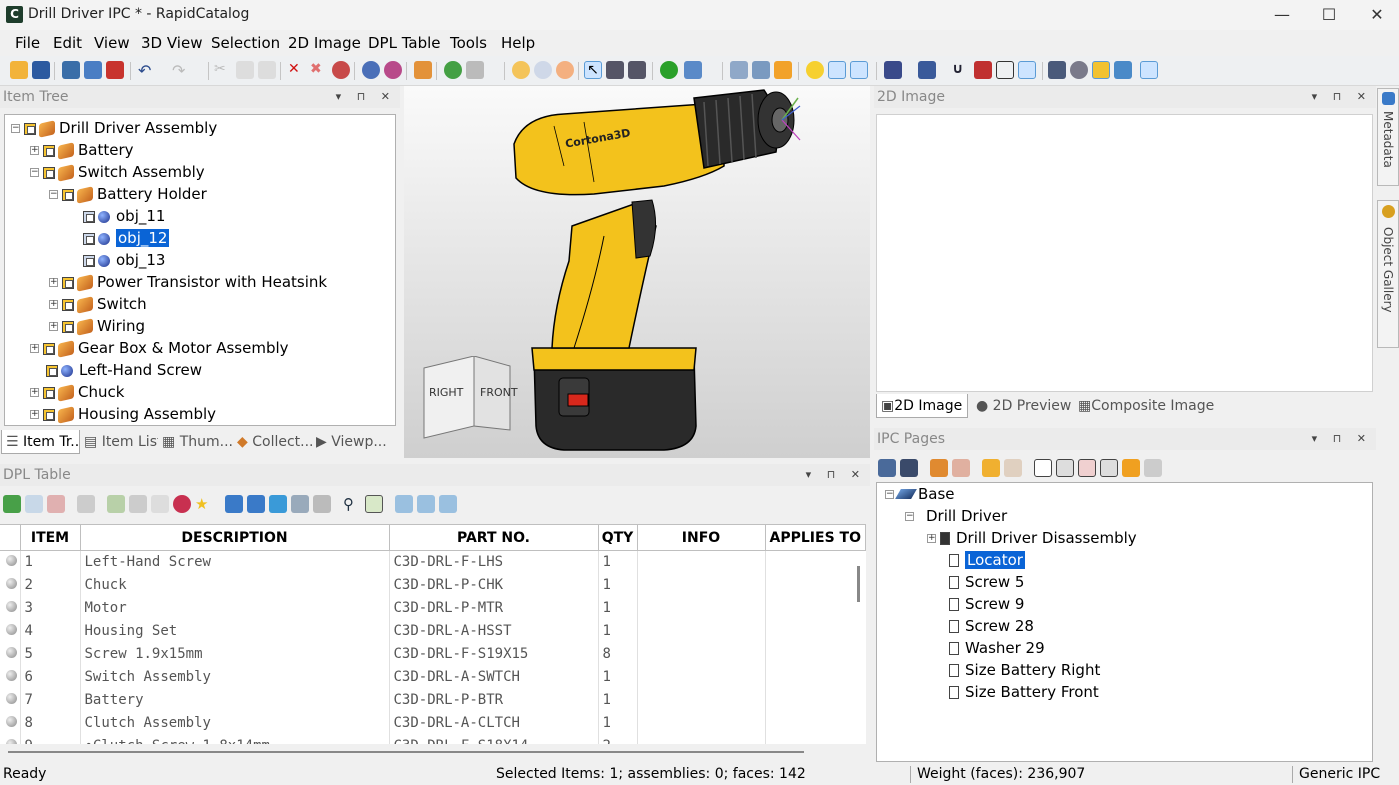 The width and height of the screenshot is (1399, 785). Describe the element at coordinates (426, 504) in the screenshot. I see `renumber-icon` at that location.